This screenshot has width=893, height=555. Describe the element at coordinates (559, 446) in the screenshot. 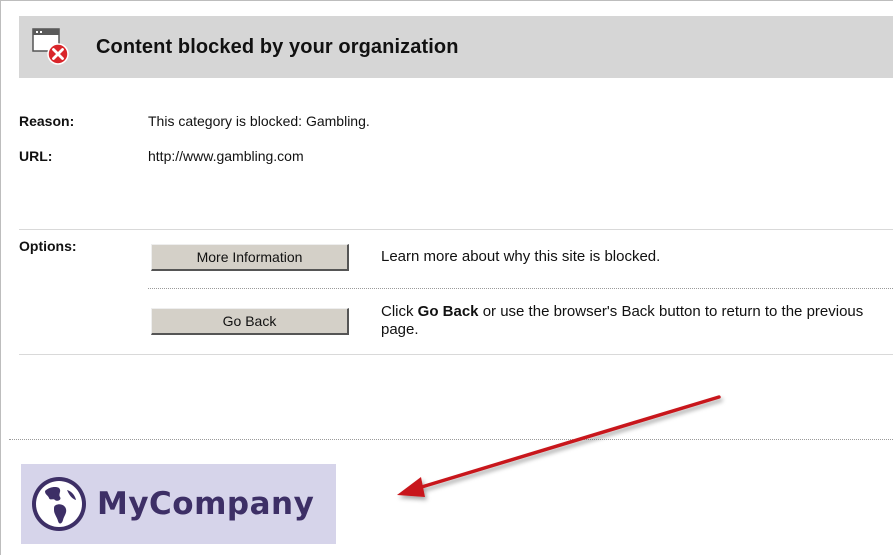

I see `red-arrow-icon` at that location.